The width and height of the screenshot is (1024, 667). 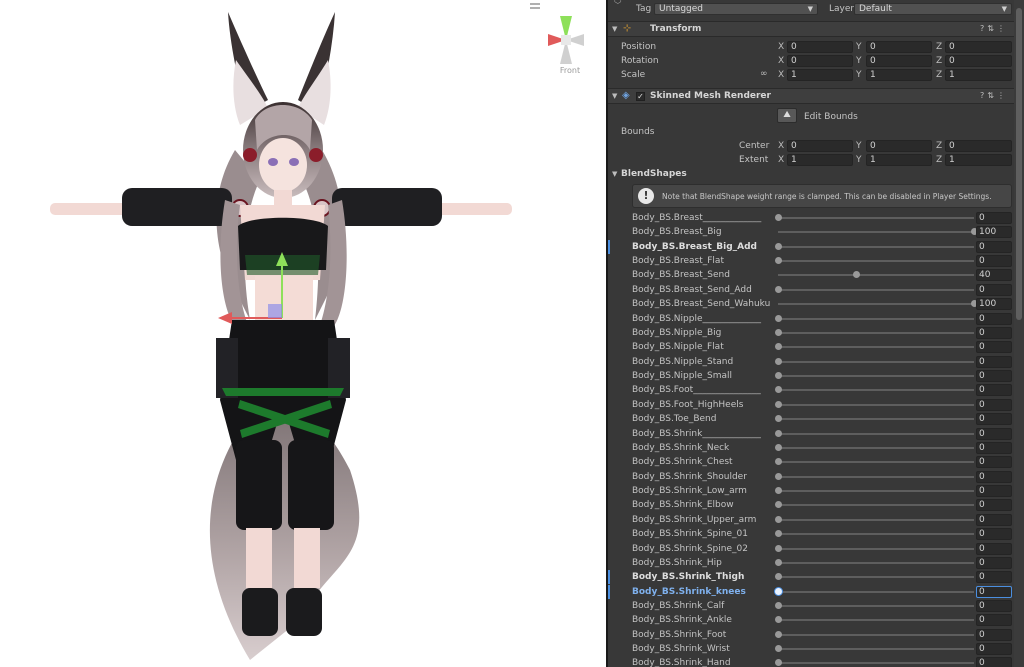 I want to click on blendshape-row: Body_BS.Shrink_Neck 0, so click(x=811, y=448).